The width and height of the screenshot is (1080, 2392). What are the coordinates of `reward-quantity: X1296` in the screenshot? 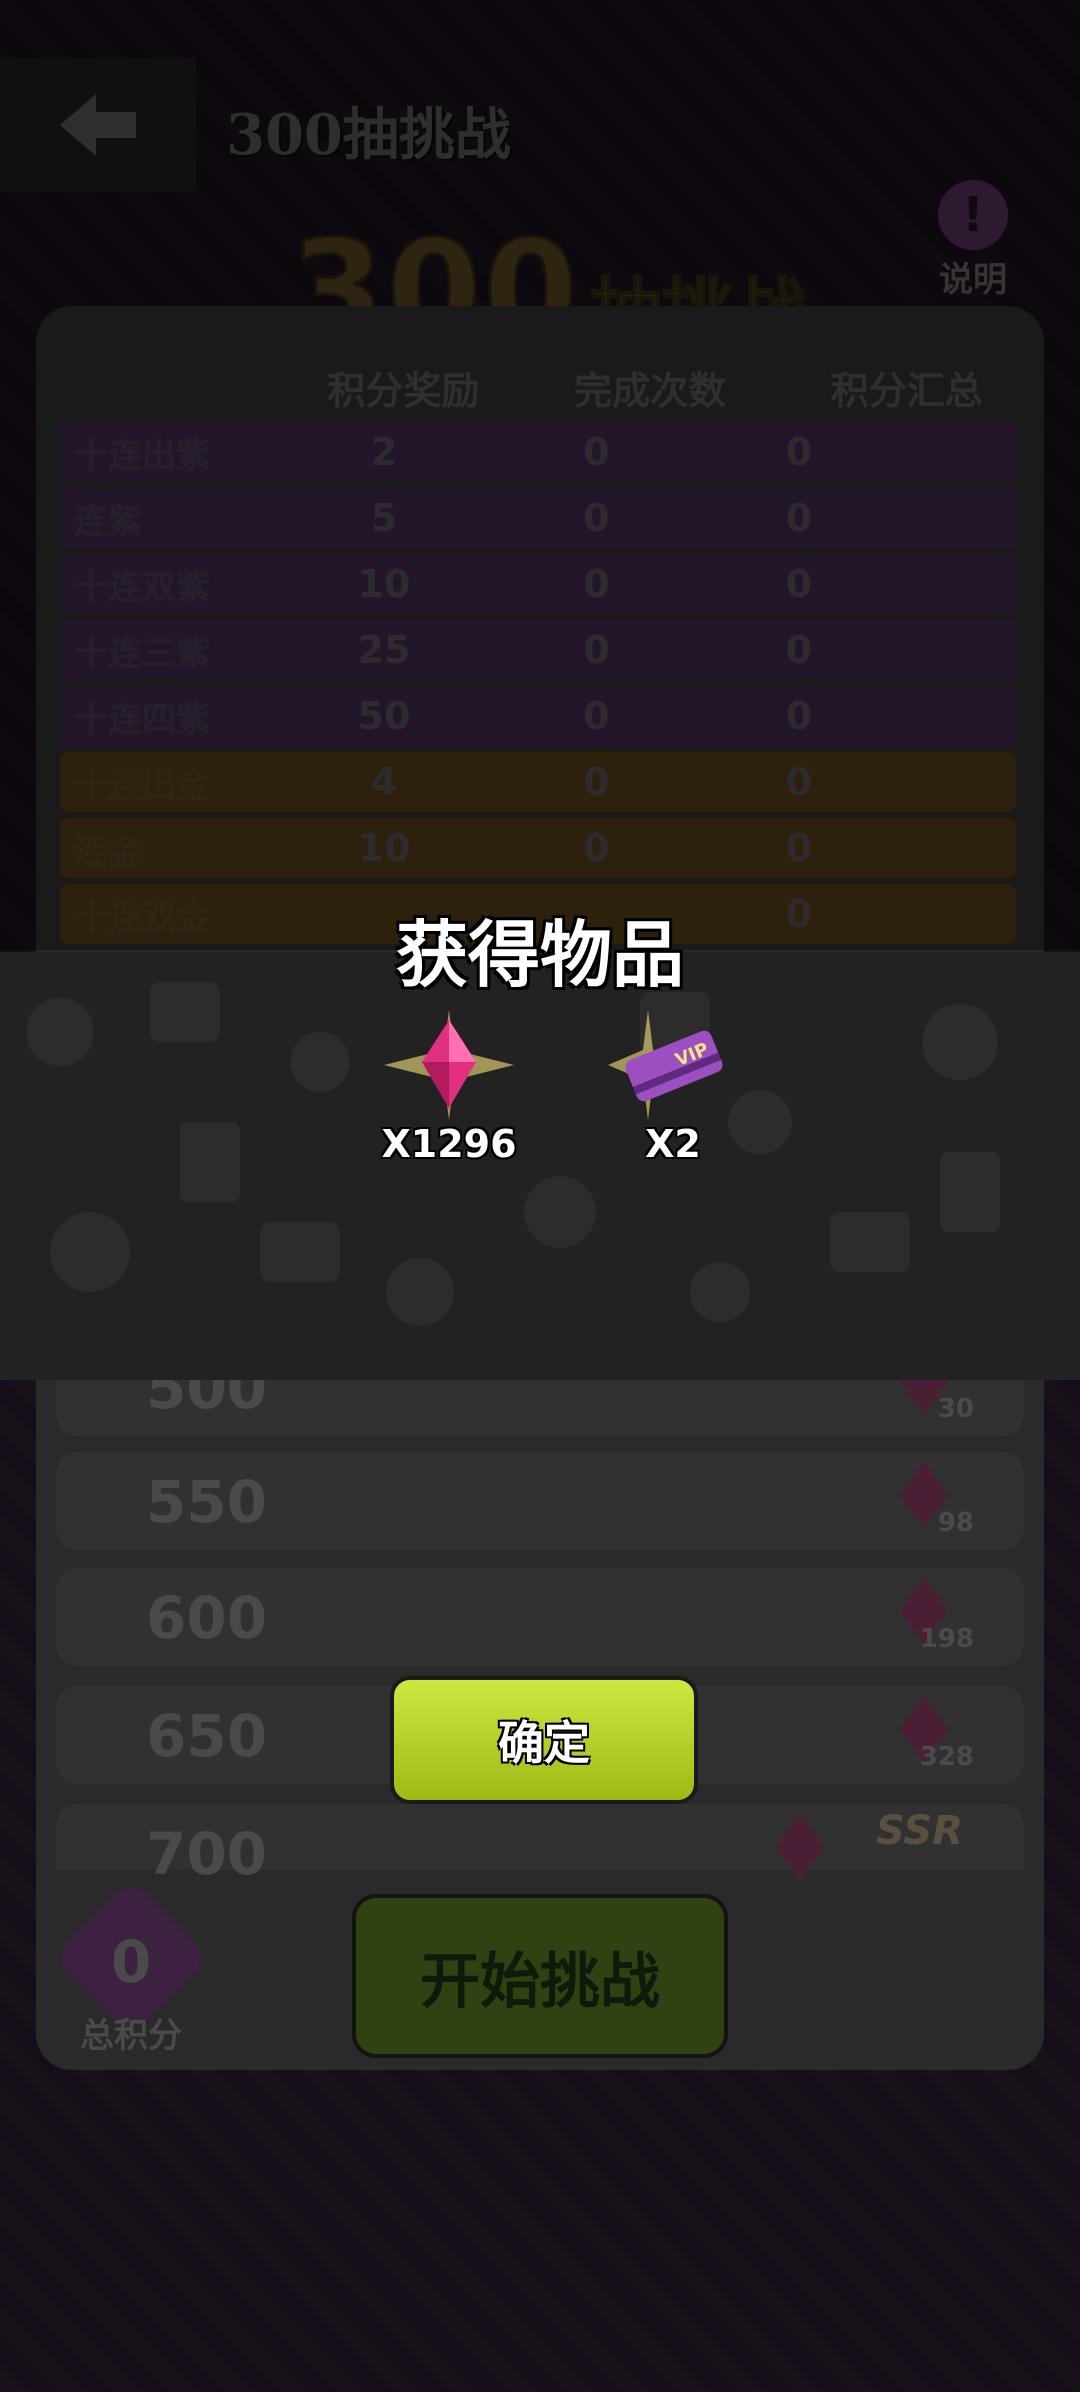 It's located at (449, 1144).